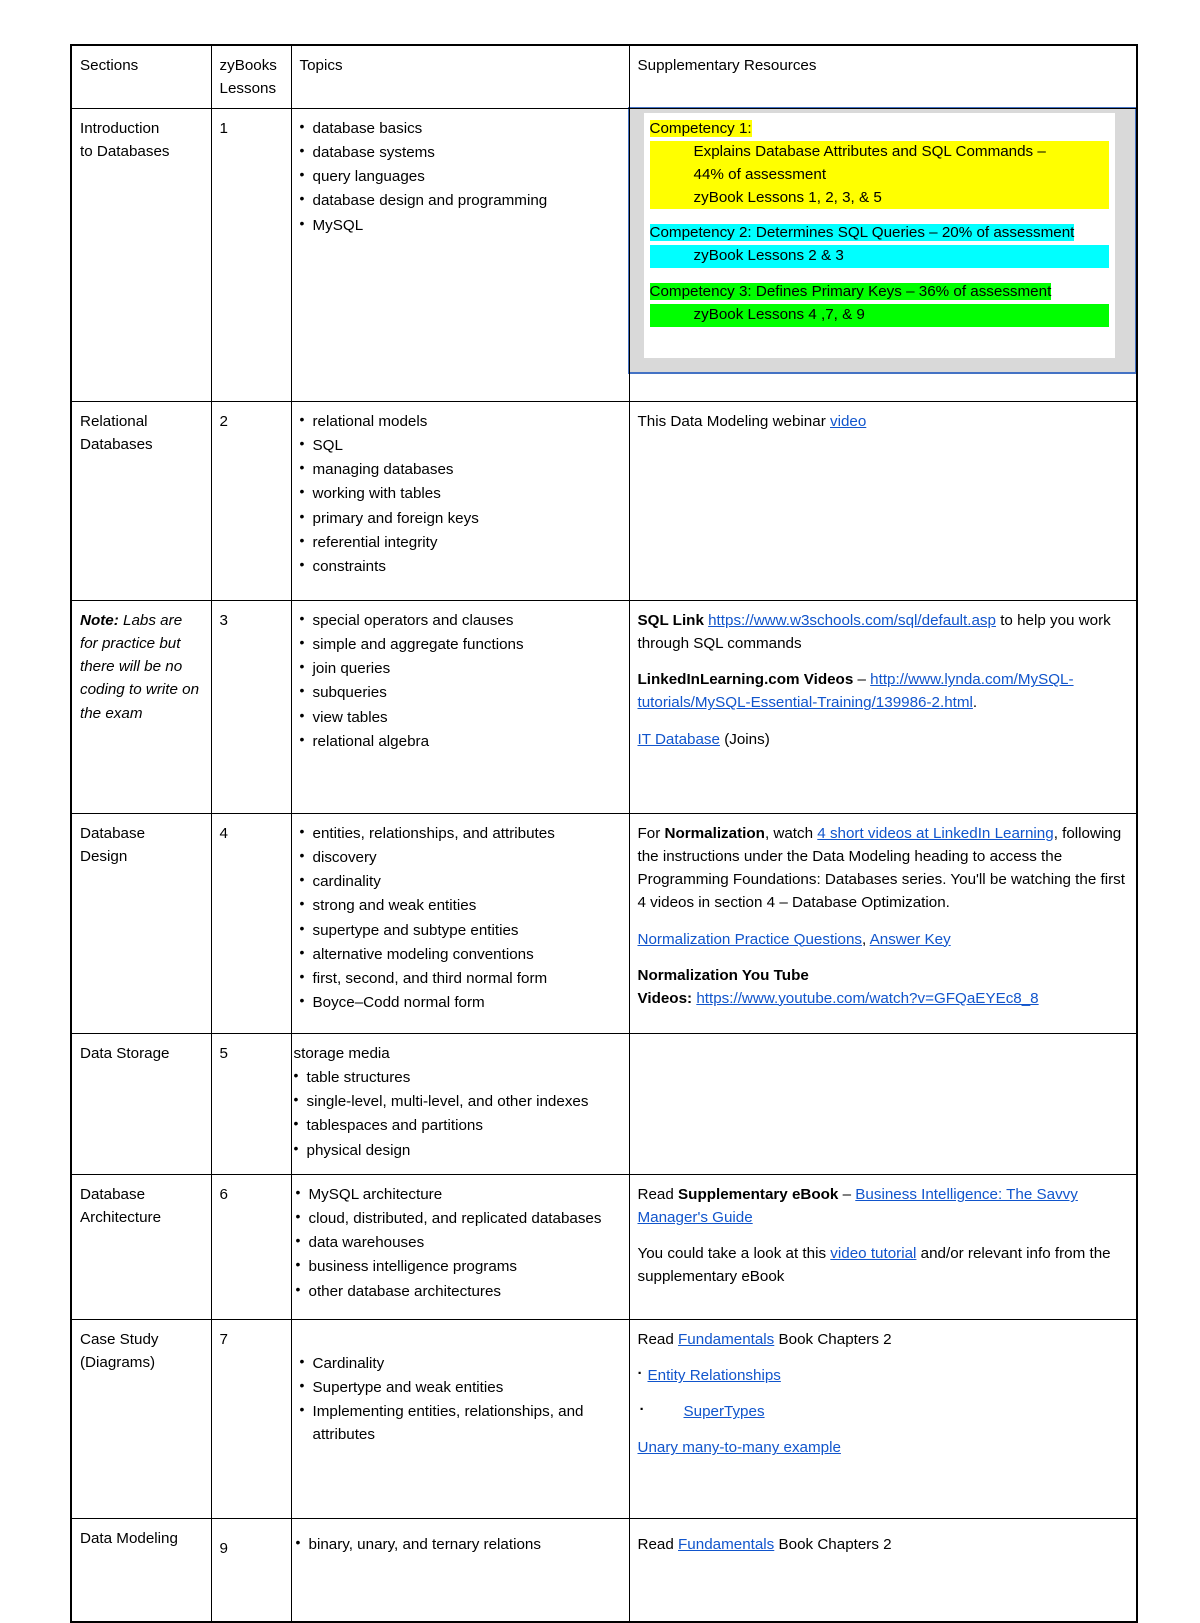  I want to click on topic-item: storage media, so click(341, 1054).